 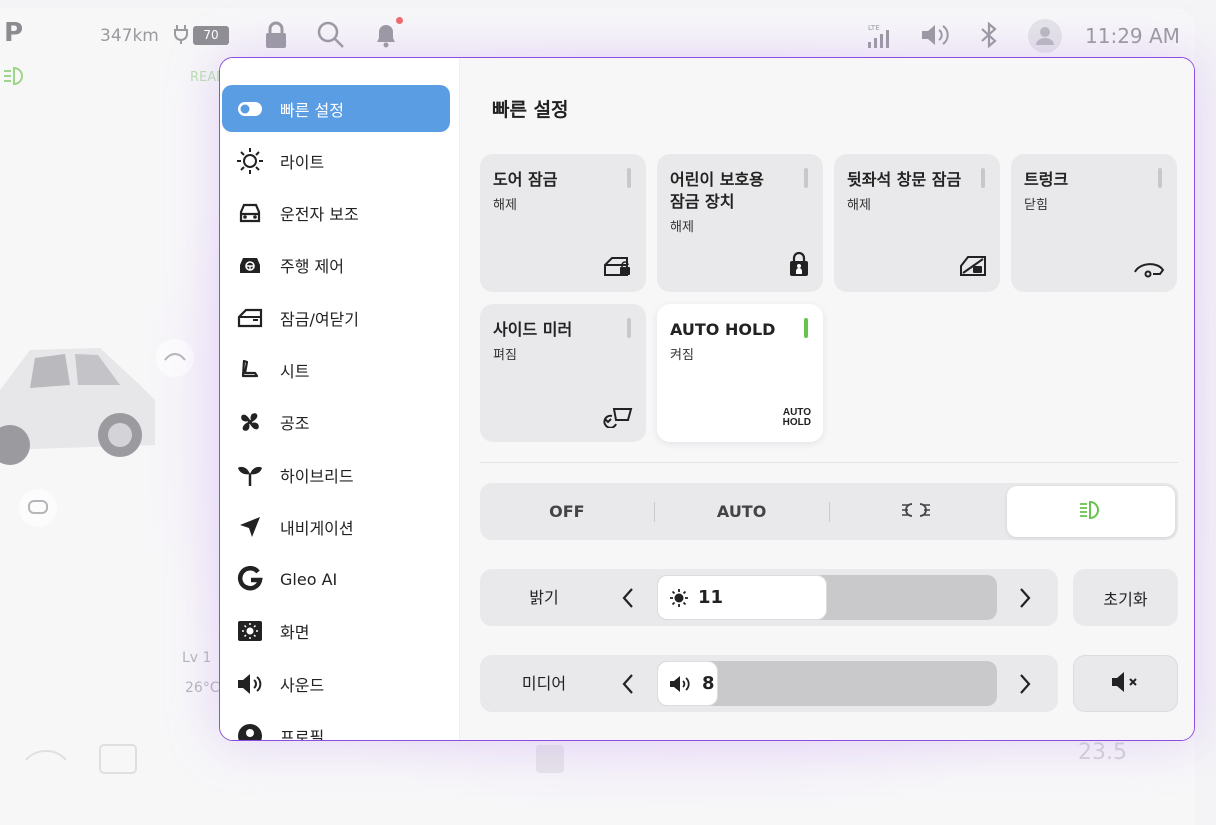 What do you see at coordinates (829, 462) in the screenshot?
I see `section-divider` at bounding box center [829, 462].